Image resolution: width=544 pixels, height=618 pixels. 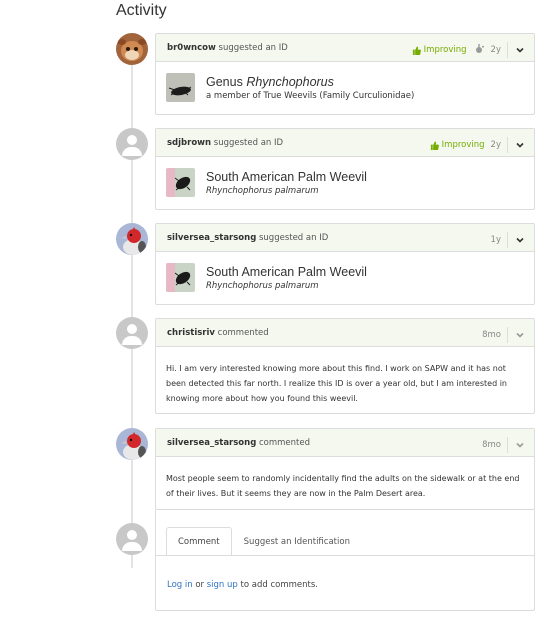 What do you see at coordinates (279, 585) in the screenshot?
I see `login-suffix: to add comments.` at bounding box center [279, 585].